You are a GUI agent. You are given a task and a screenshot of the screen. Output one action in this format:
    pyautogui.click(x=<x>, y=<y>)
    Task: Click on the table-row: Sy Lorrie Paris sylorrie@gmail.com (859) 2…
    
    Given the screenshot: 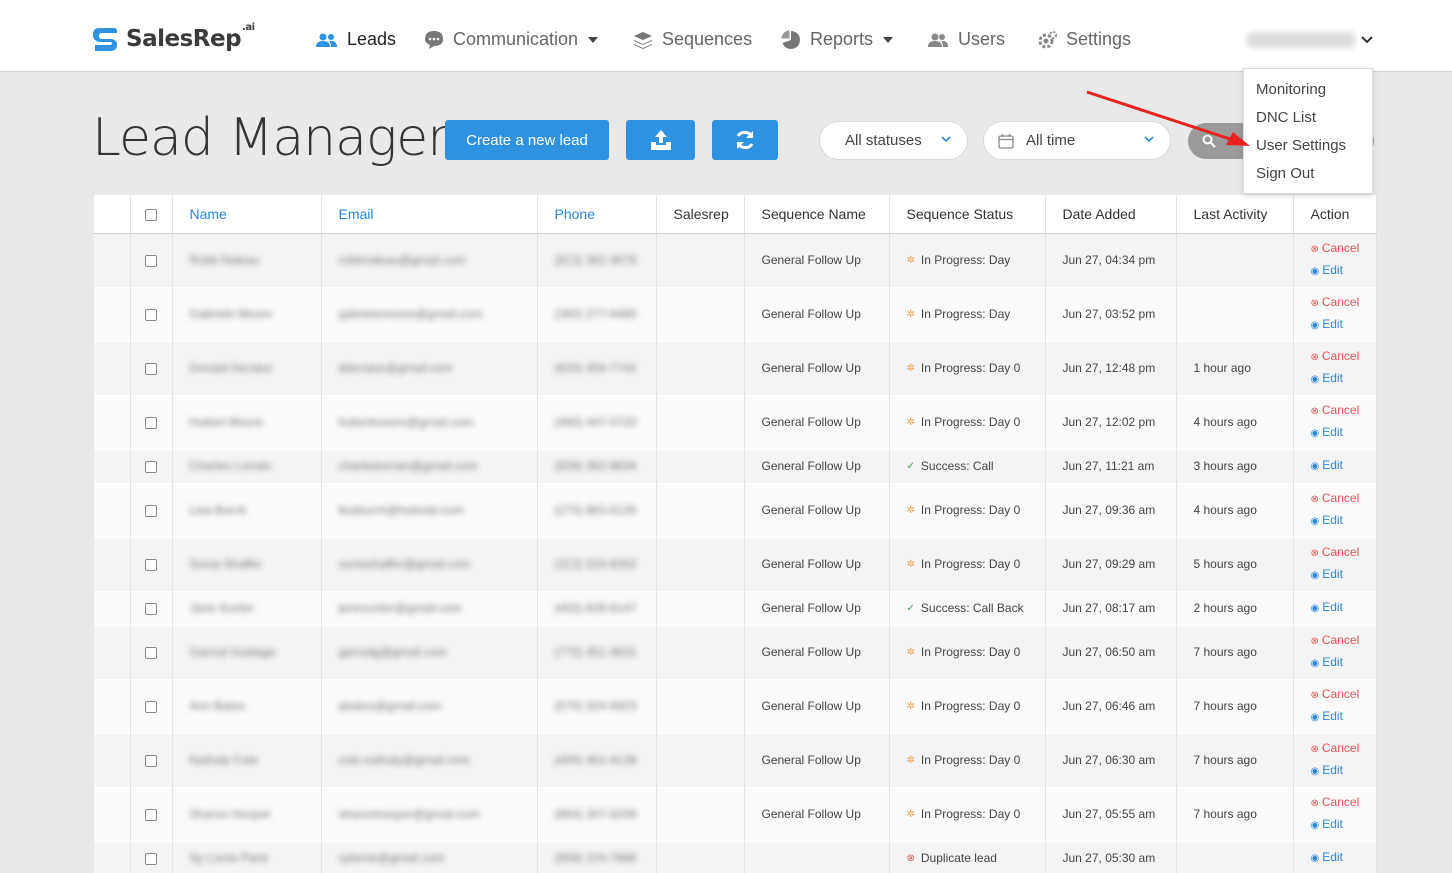 What is the action you would take?
    pyautogui.click(x=735, y=857)
    